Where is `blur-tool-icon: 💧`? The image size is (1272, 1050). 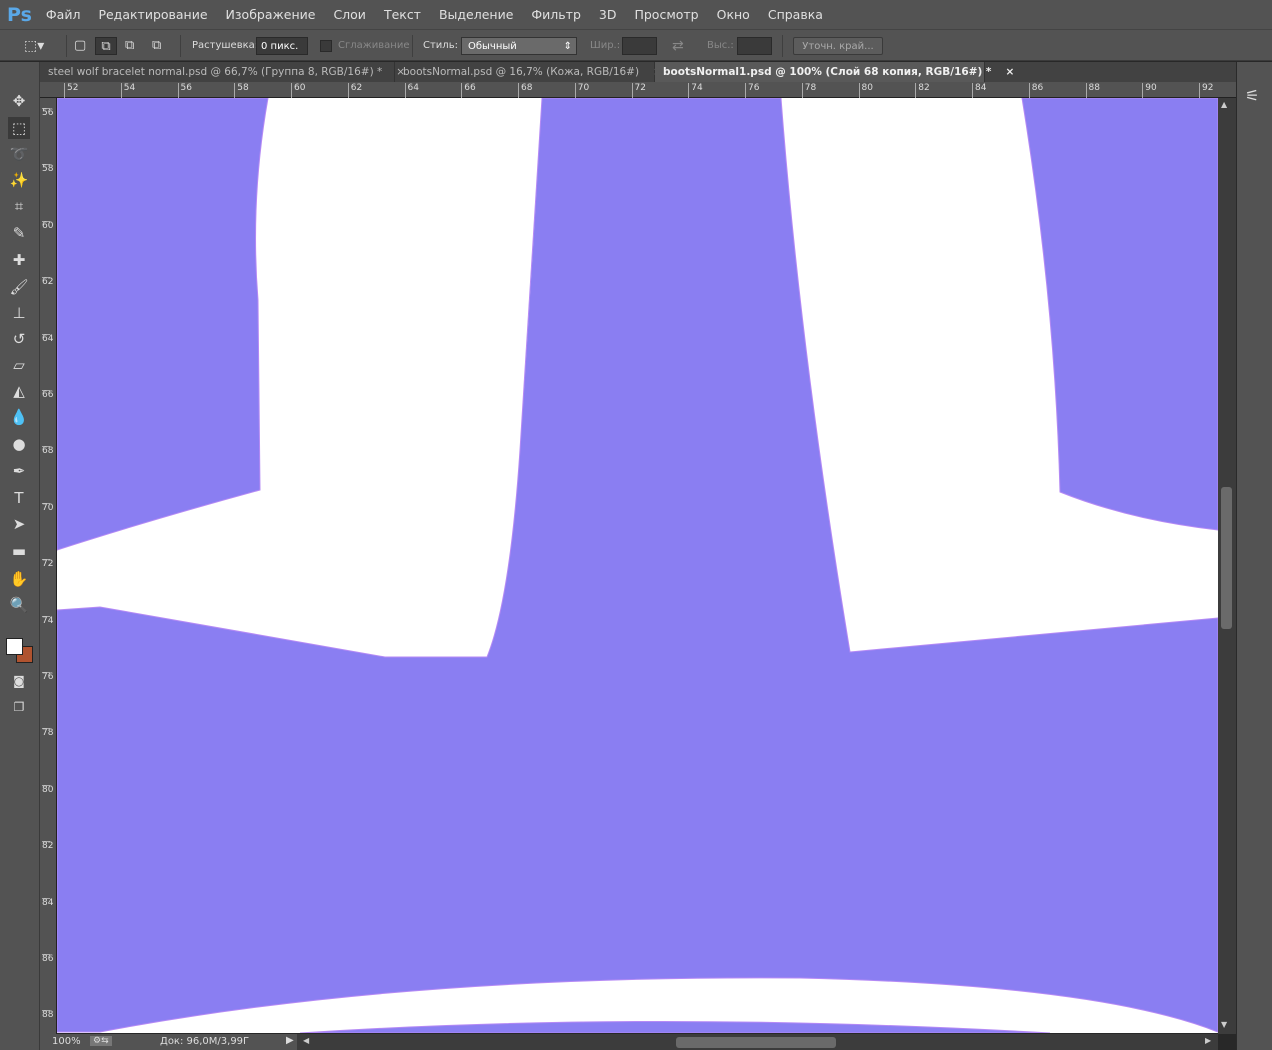
blur-tool-icon: 💧 is located at coordinates (19, 417).